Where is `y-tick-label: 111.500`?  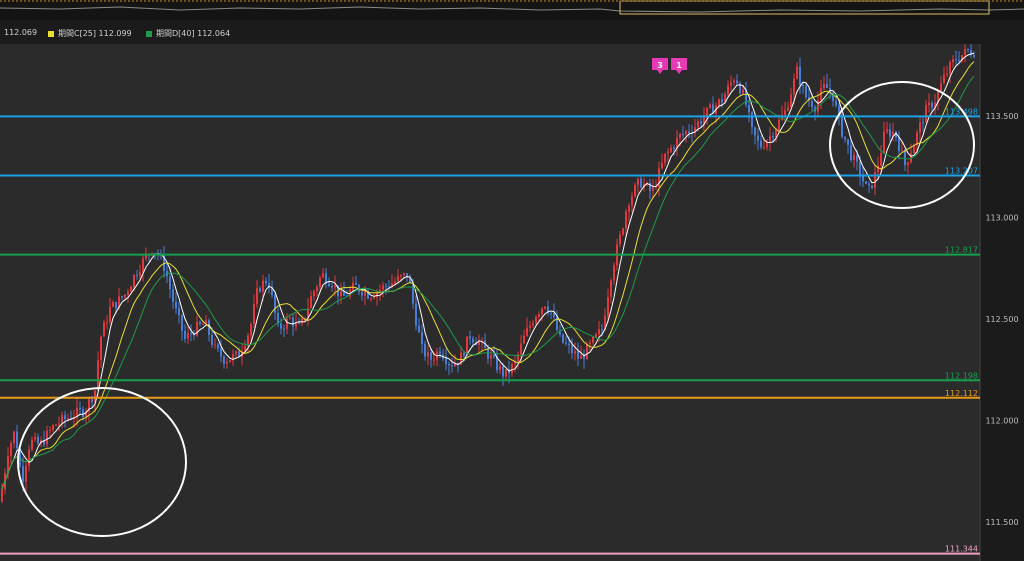 y-tick-label: 111.500 is located at coordinates (1001, 522).